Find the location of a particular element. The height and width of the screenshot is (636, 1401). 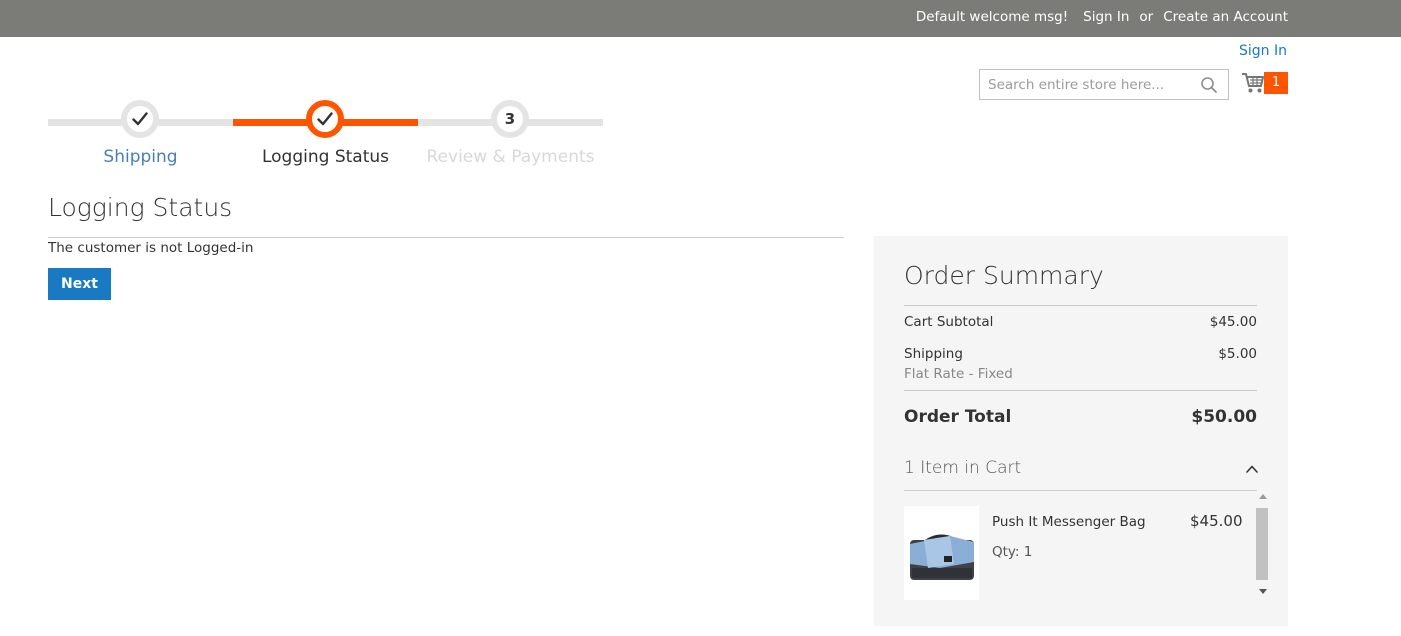

order-total-value: $50.00 is located at coordinates (1224, 417).